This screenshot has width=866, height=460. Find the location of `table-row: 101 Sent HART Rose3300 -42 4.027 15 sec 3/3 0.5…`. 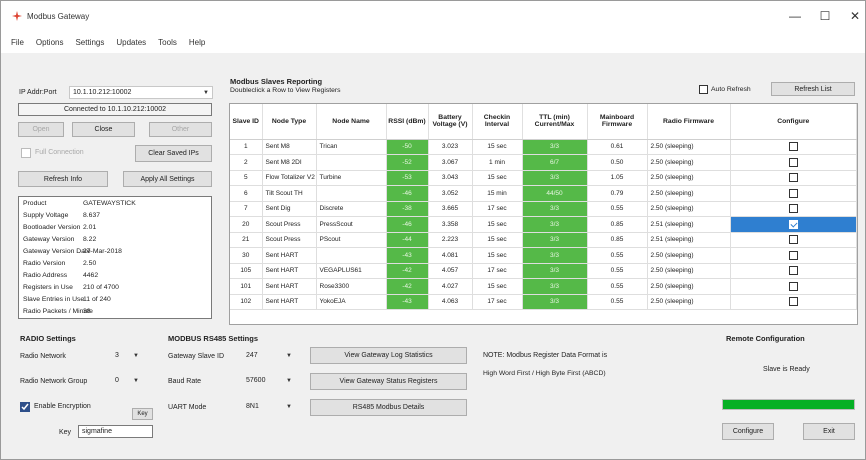

table-row: 101 Sent HART Rose3300 -42 4.027 15 sec 3/3 0.5… is located at coordinates (543, 286).